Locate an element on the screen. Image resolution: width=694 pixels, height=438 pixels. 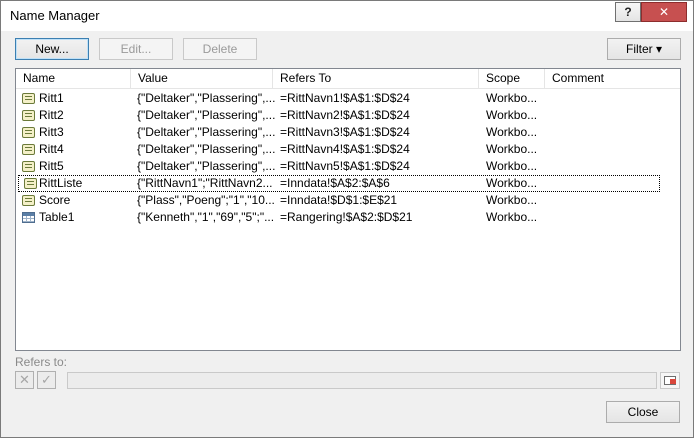
help-button: ? is located at coordinates (628, 12).